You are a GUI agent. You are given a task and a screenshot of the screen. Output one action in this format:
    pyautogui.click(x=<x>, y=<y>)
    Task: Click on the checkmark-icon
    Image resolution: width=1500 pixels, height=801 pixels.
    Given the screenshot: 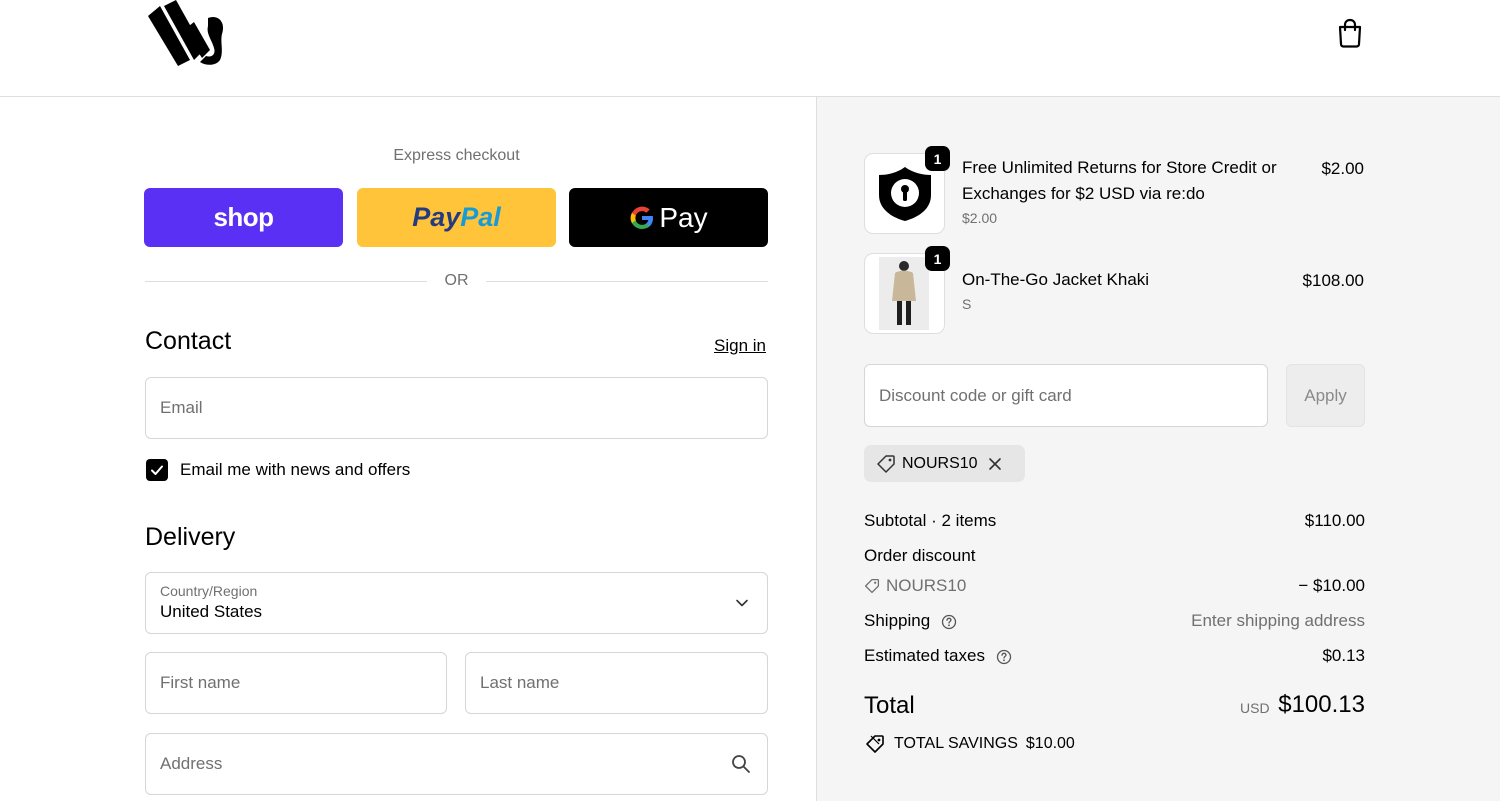 What is the action you would take?
    pyautogui.click(x=157, y=470)
    